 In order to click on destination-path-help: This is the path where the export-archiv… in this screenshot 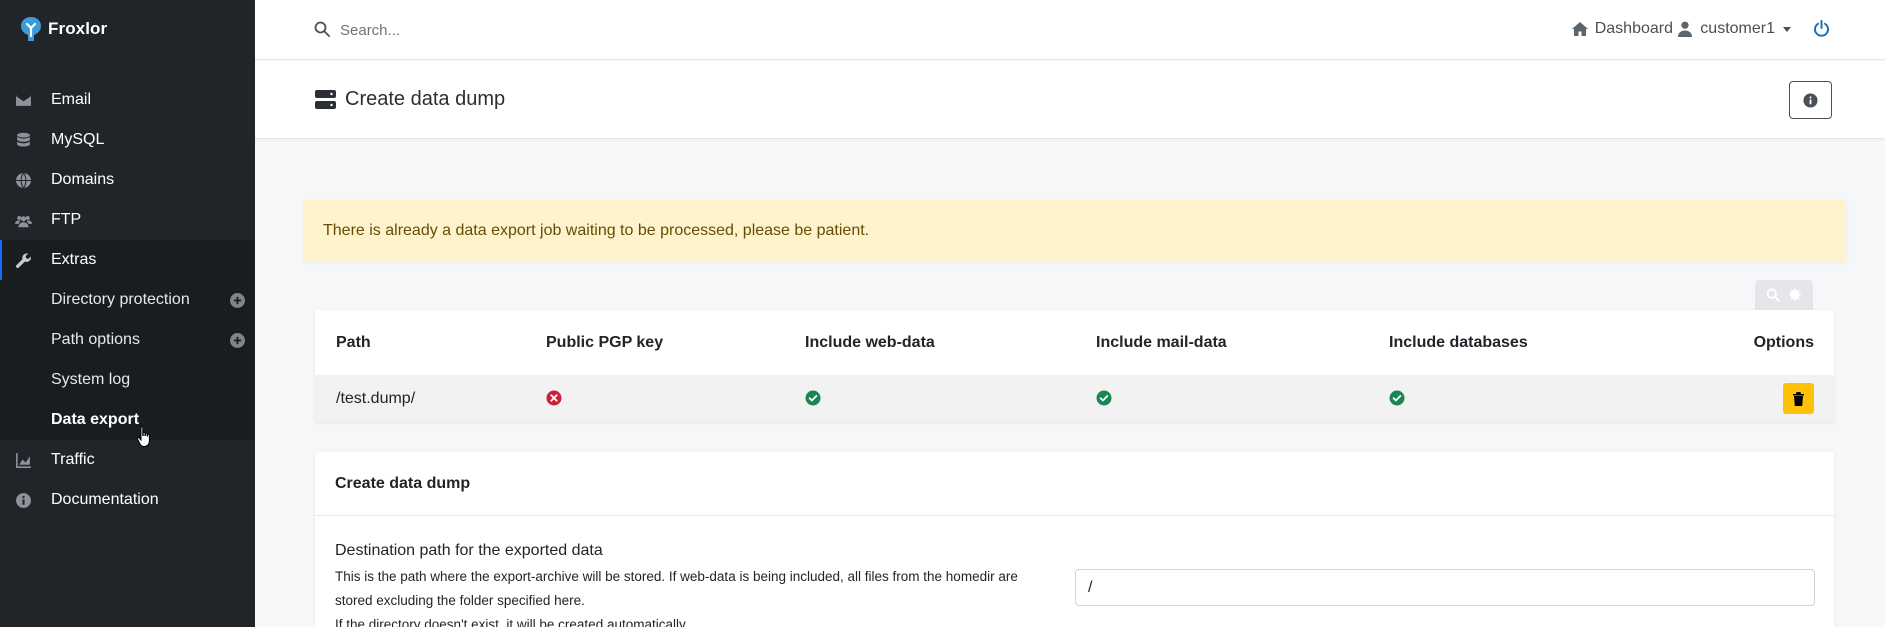, I will do `click(700, 596)`.